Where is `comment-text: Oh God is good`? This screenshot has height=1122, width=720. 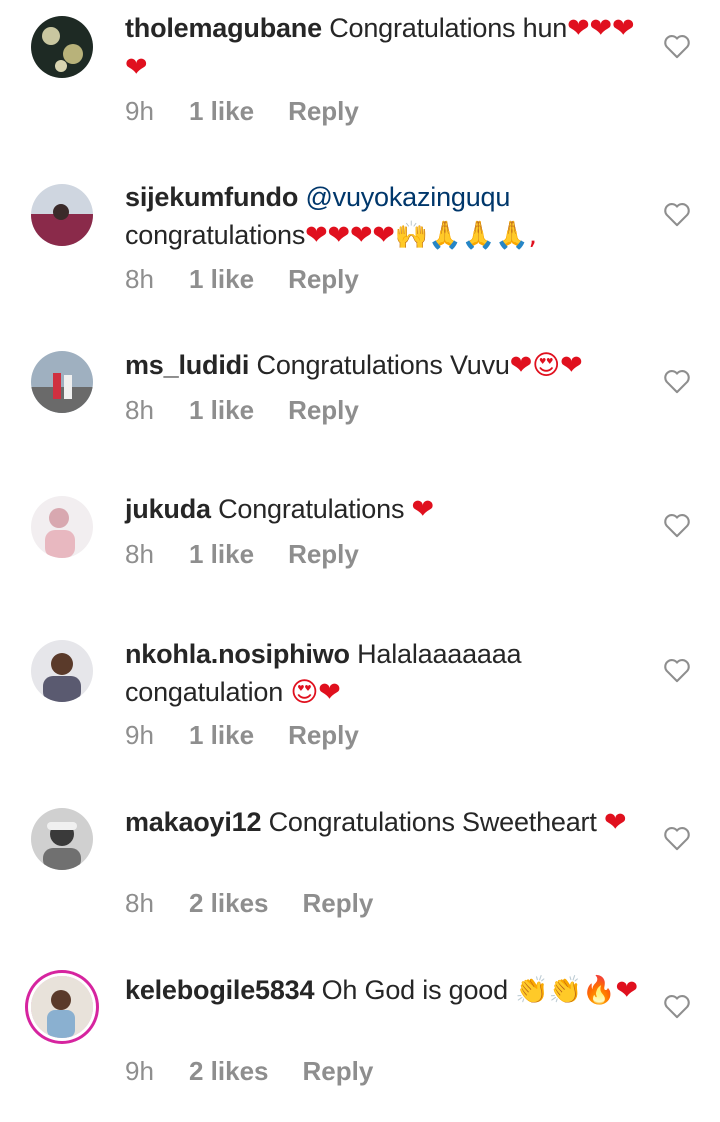 comment-text: Oh God is good is located at coordinates (418, 990).